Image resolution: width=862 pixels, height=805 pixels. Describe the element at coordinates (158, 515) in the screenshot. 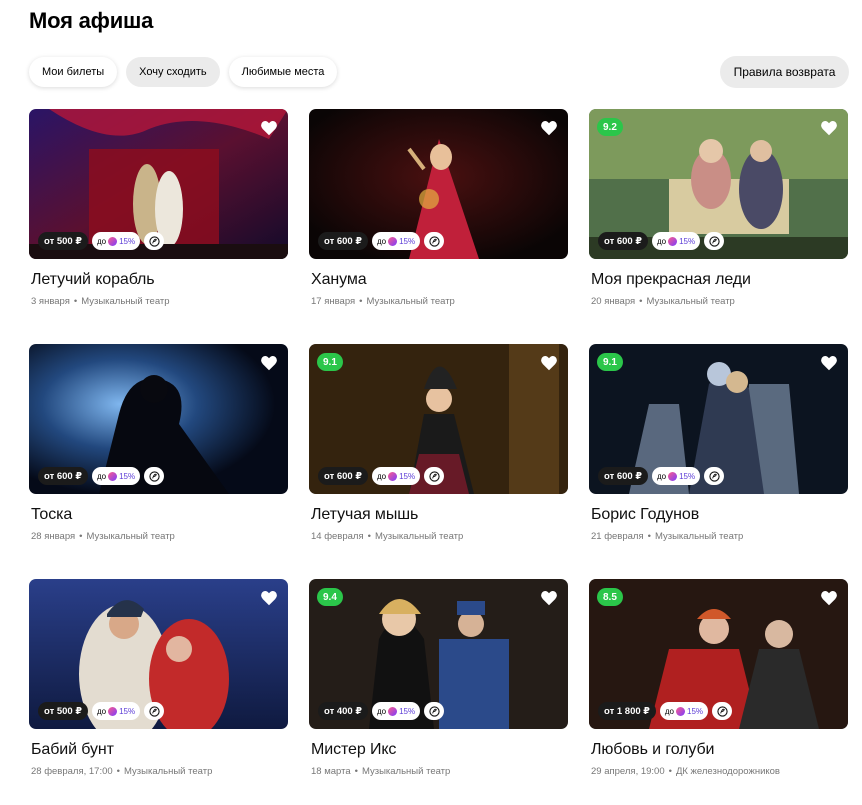

I see `event-title: Тоска` at that location.